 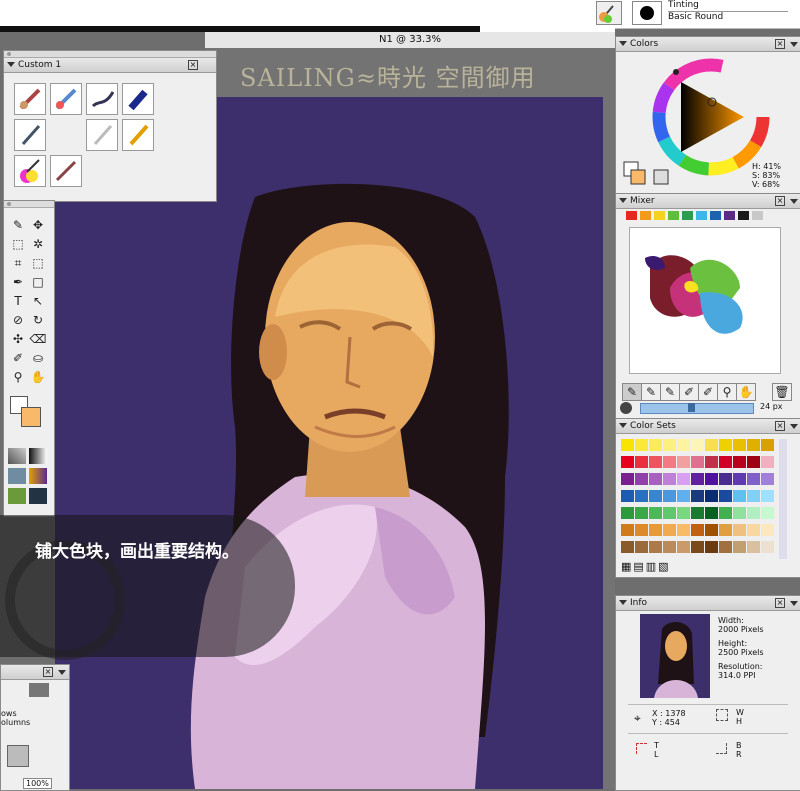 What do you see at coordinates (38, 244) in the screenshot?
I see `magic-wand-icon: ✲` at bounding box center [38, 244].